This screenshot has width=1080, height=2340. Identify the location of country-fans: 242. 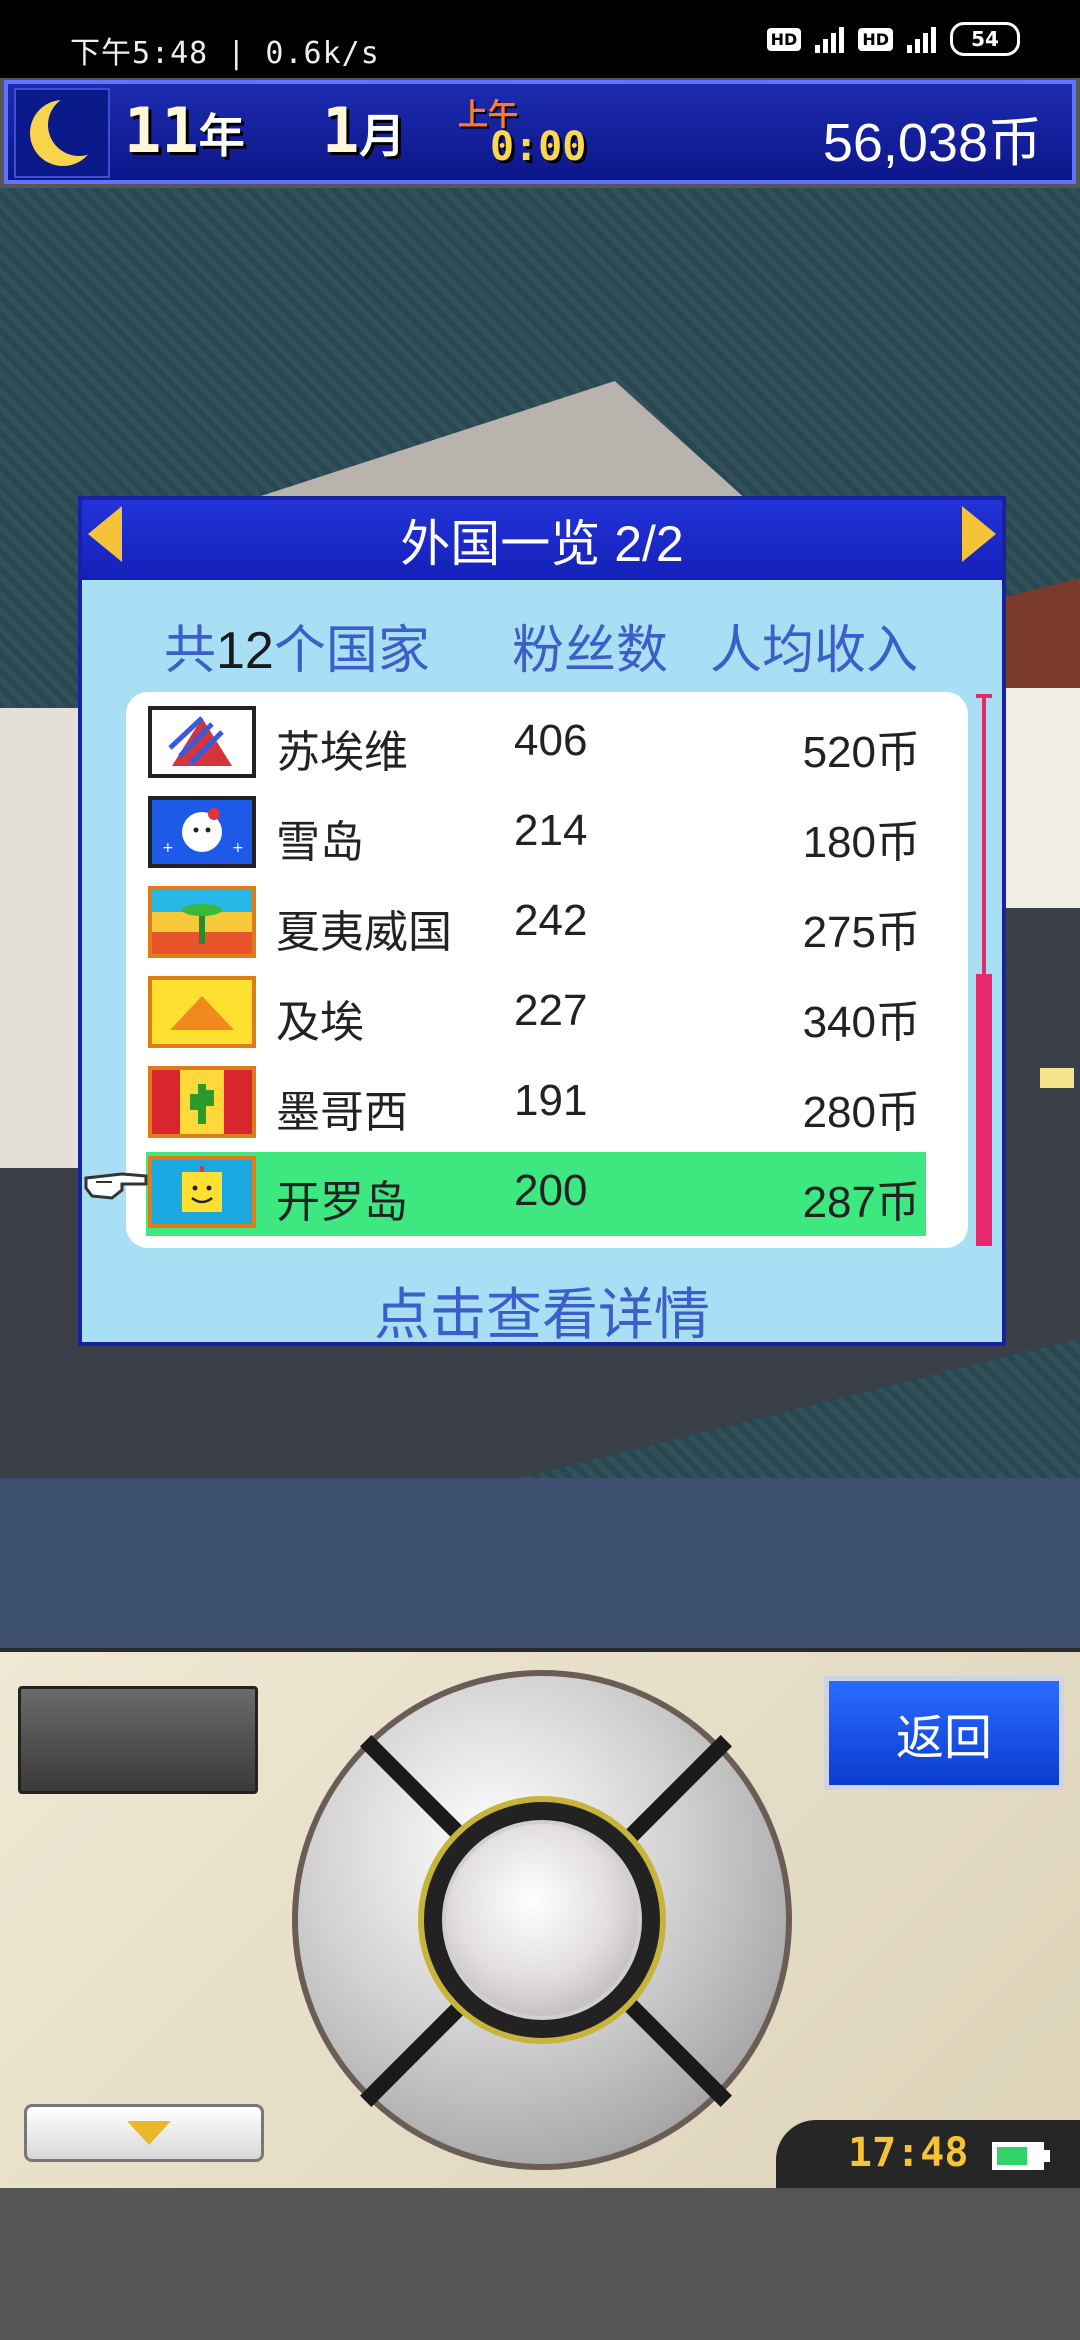
(551, 920).